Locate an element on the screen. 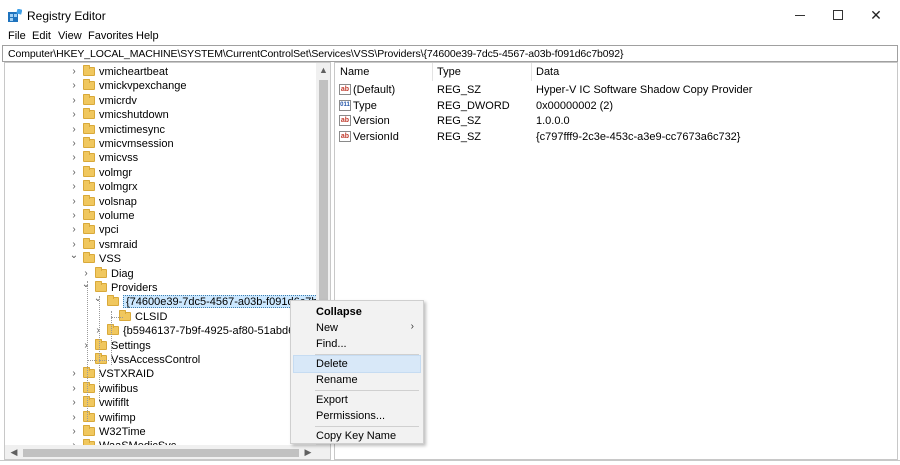 This screenshot has width=900, height=465. close-button: ✕ is located at coordinates (876, 15).